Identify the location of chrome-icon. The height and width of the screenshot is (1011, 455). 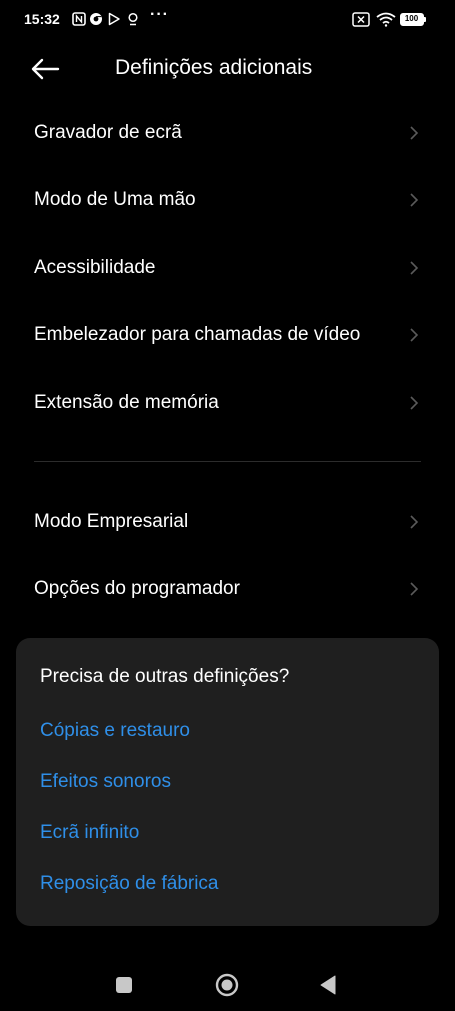
(96, 19).